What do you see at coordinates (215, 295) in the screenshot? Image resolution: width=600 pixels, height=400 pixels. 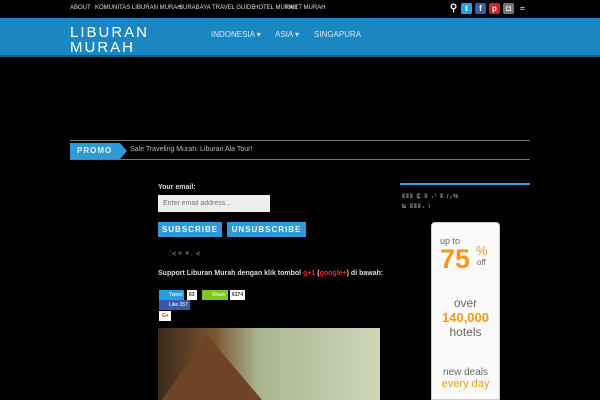 I see `share-button: Share` at bounding box center [215, 295].